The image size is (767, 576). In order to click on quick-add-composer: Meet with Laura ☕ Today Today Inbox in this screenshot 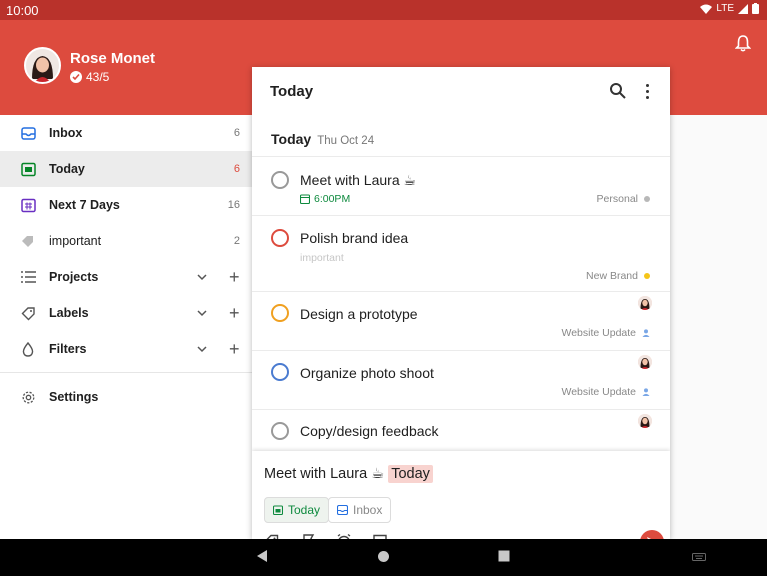, I will do `click(461, 495)`.